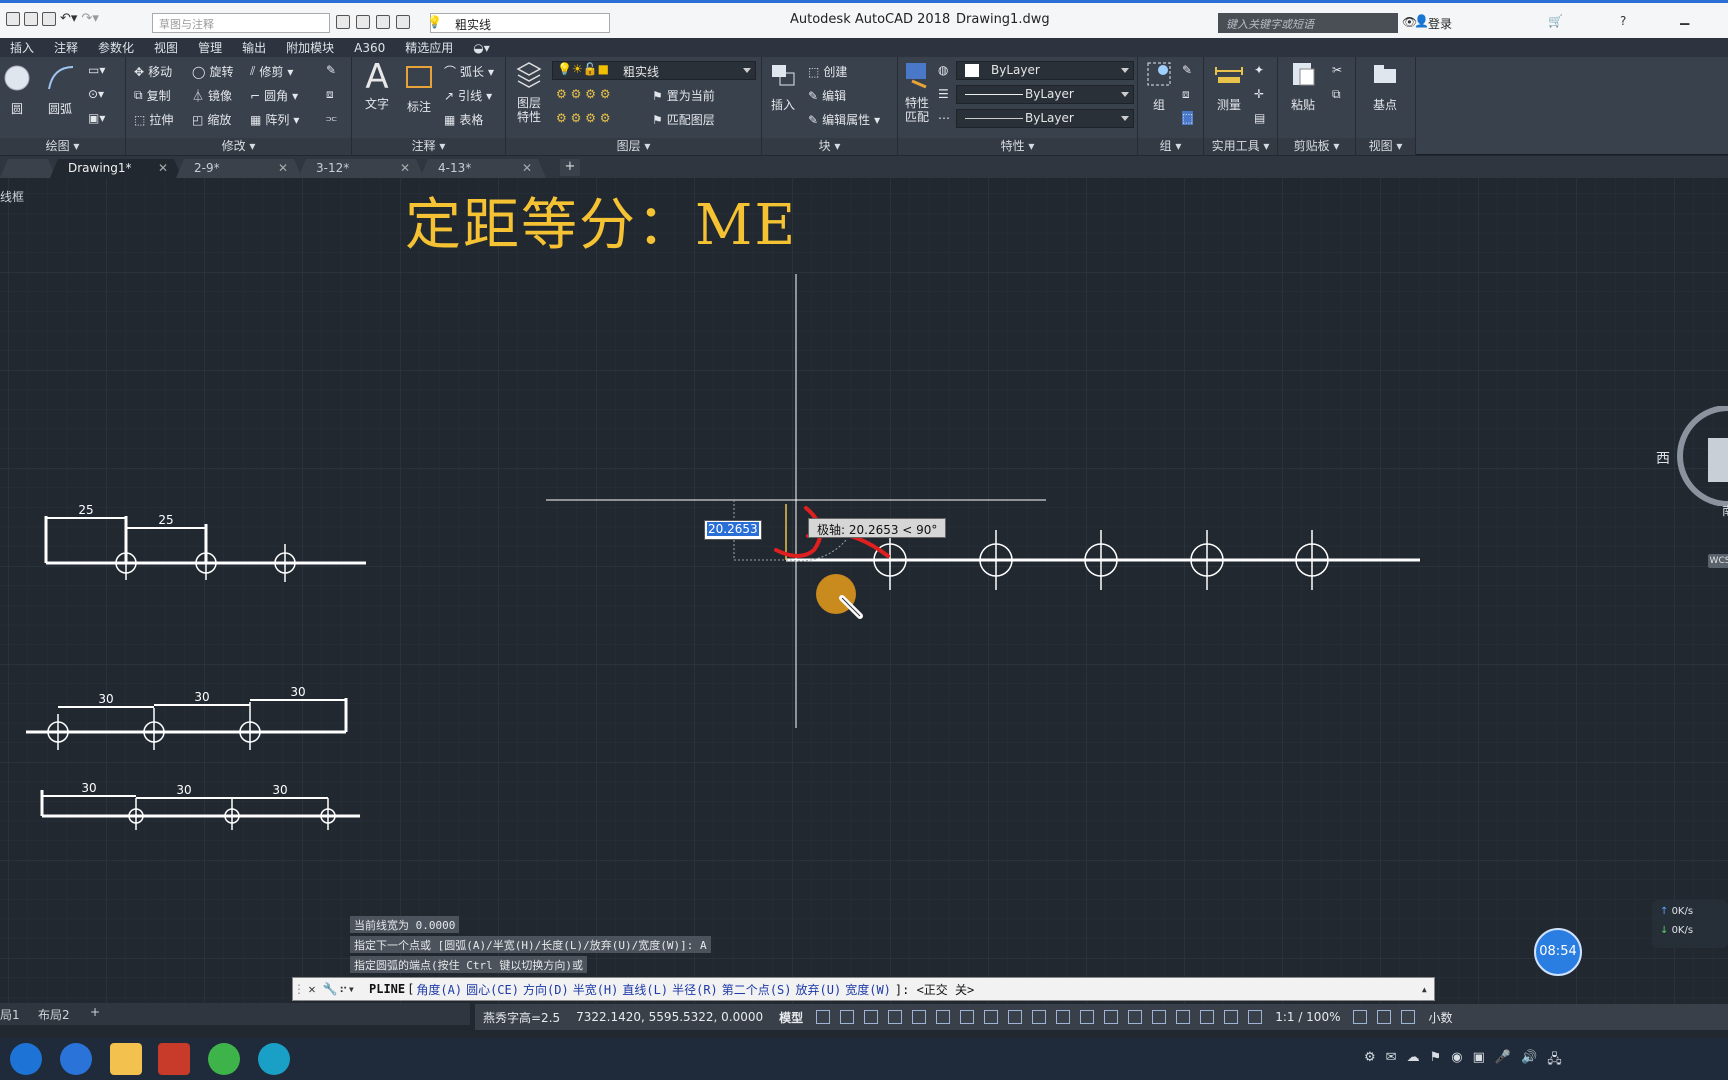 The height and width of the screenshot is (1080, 1728). I want to click on option-second-point: 第二个点(S), so click(757, 989).